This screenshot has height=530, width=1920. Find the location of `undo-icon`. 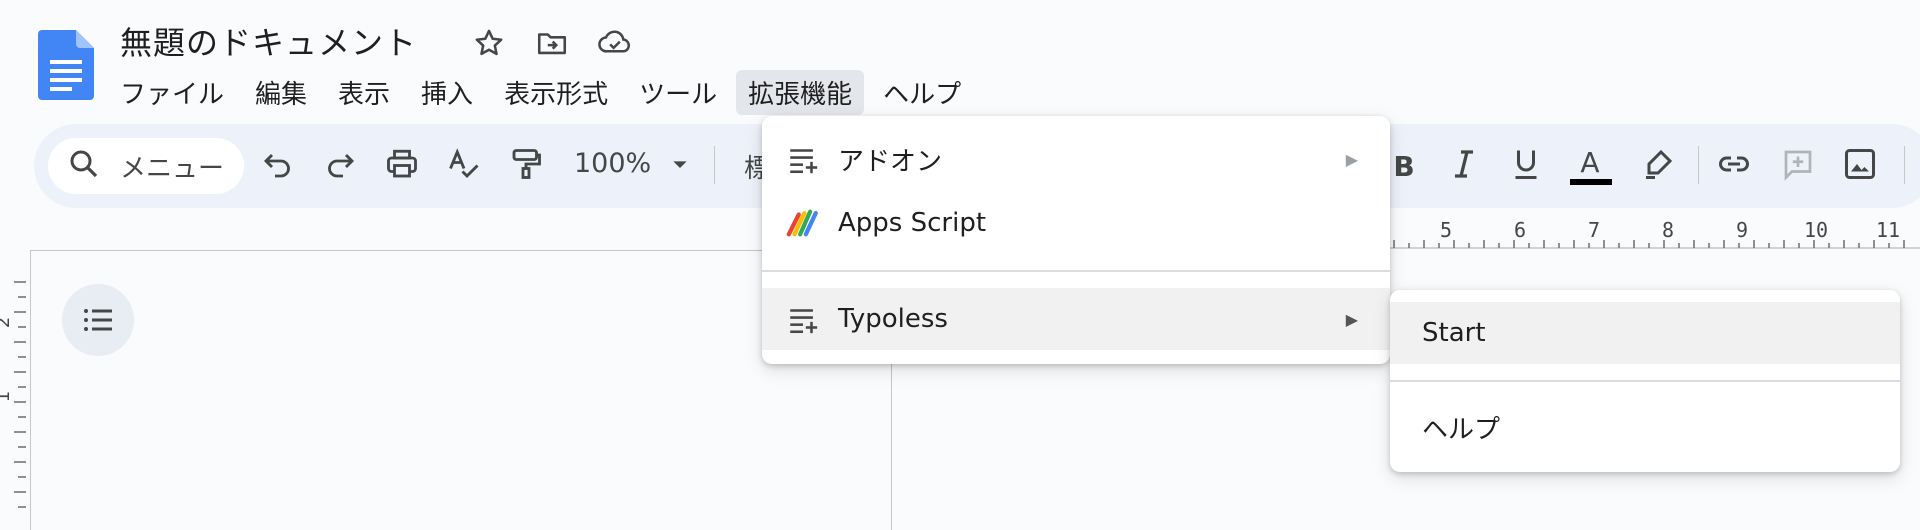

undo-icon is located at coordinates (278, 164).